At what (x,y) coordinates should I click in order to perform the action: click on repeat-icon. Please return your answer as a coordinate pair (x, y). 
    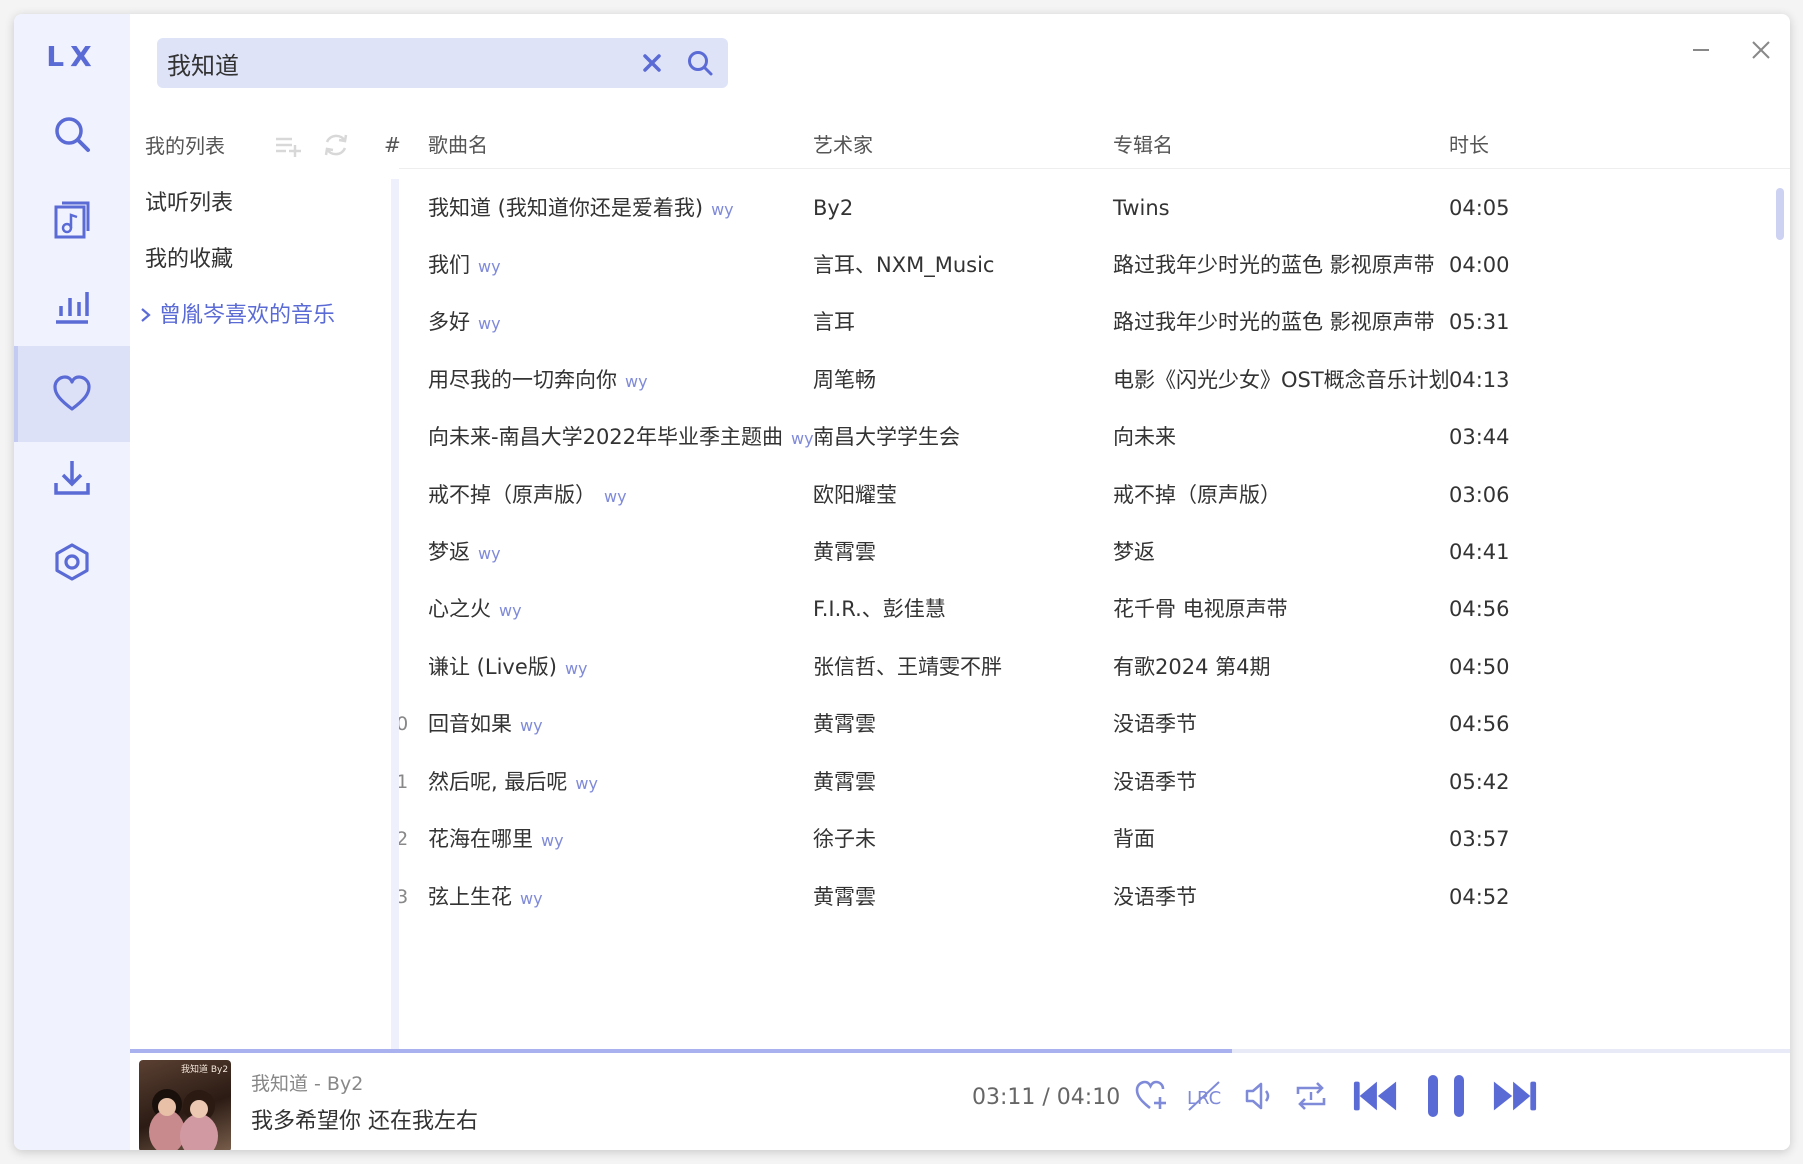
    Looking at the image, I should click on (1311, 1096).